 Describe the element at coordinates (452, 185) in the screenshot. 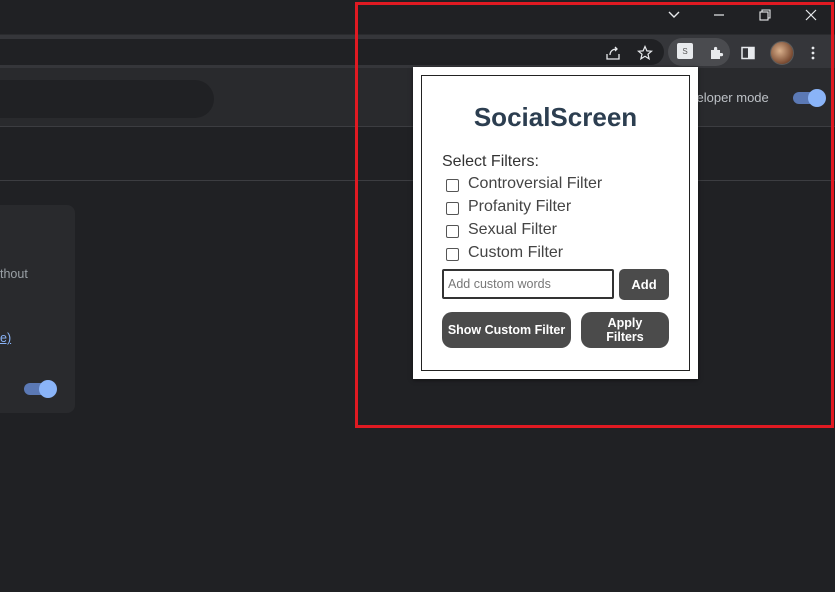

I see `controversial-checkbox` at that location.